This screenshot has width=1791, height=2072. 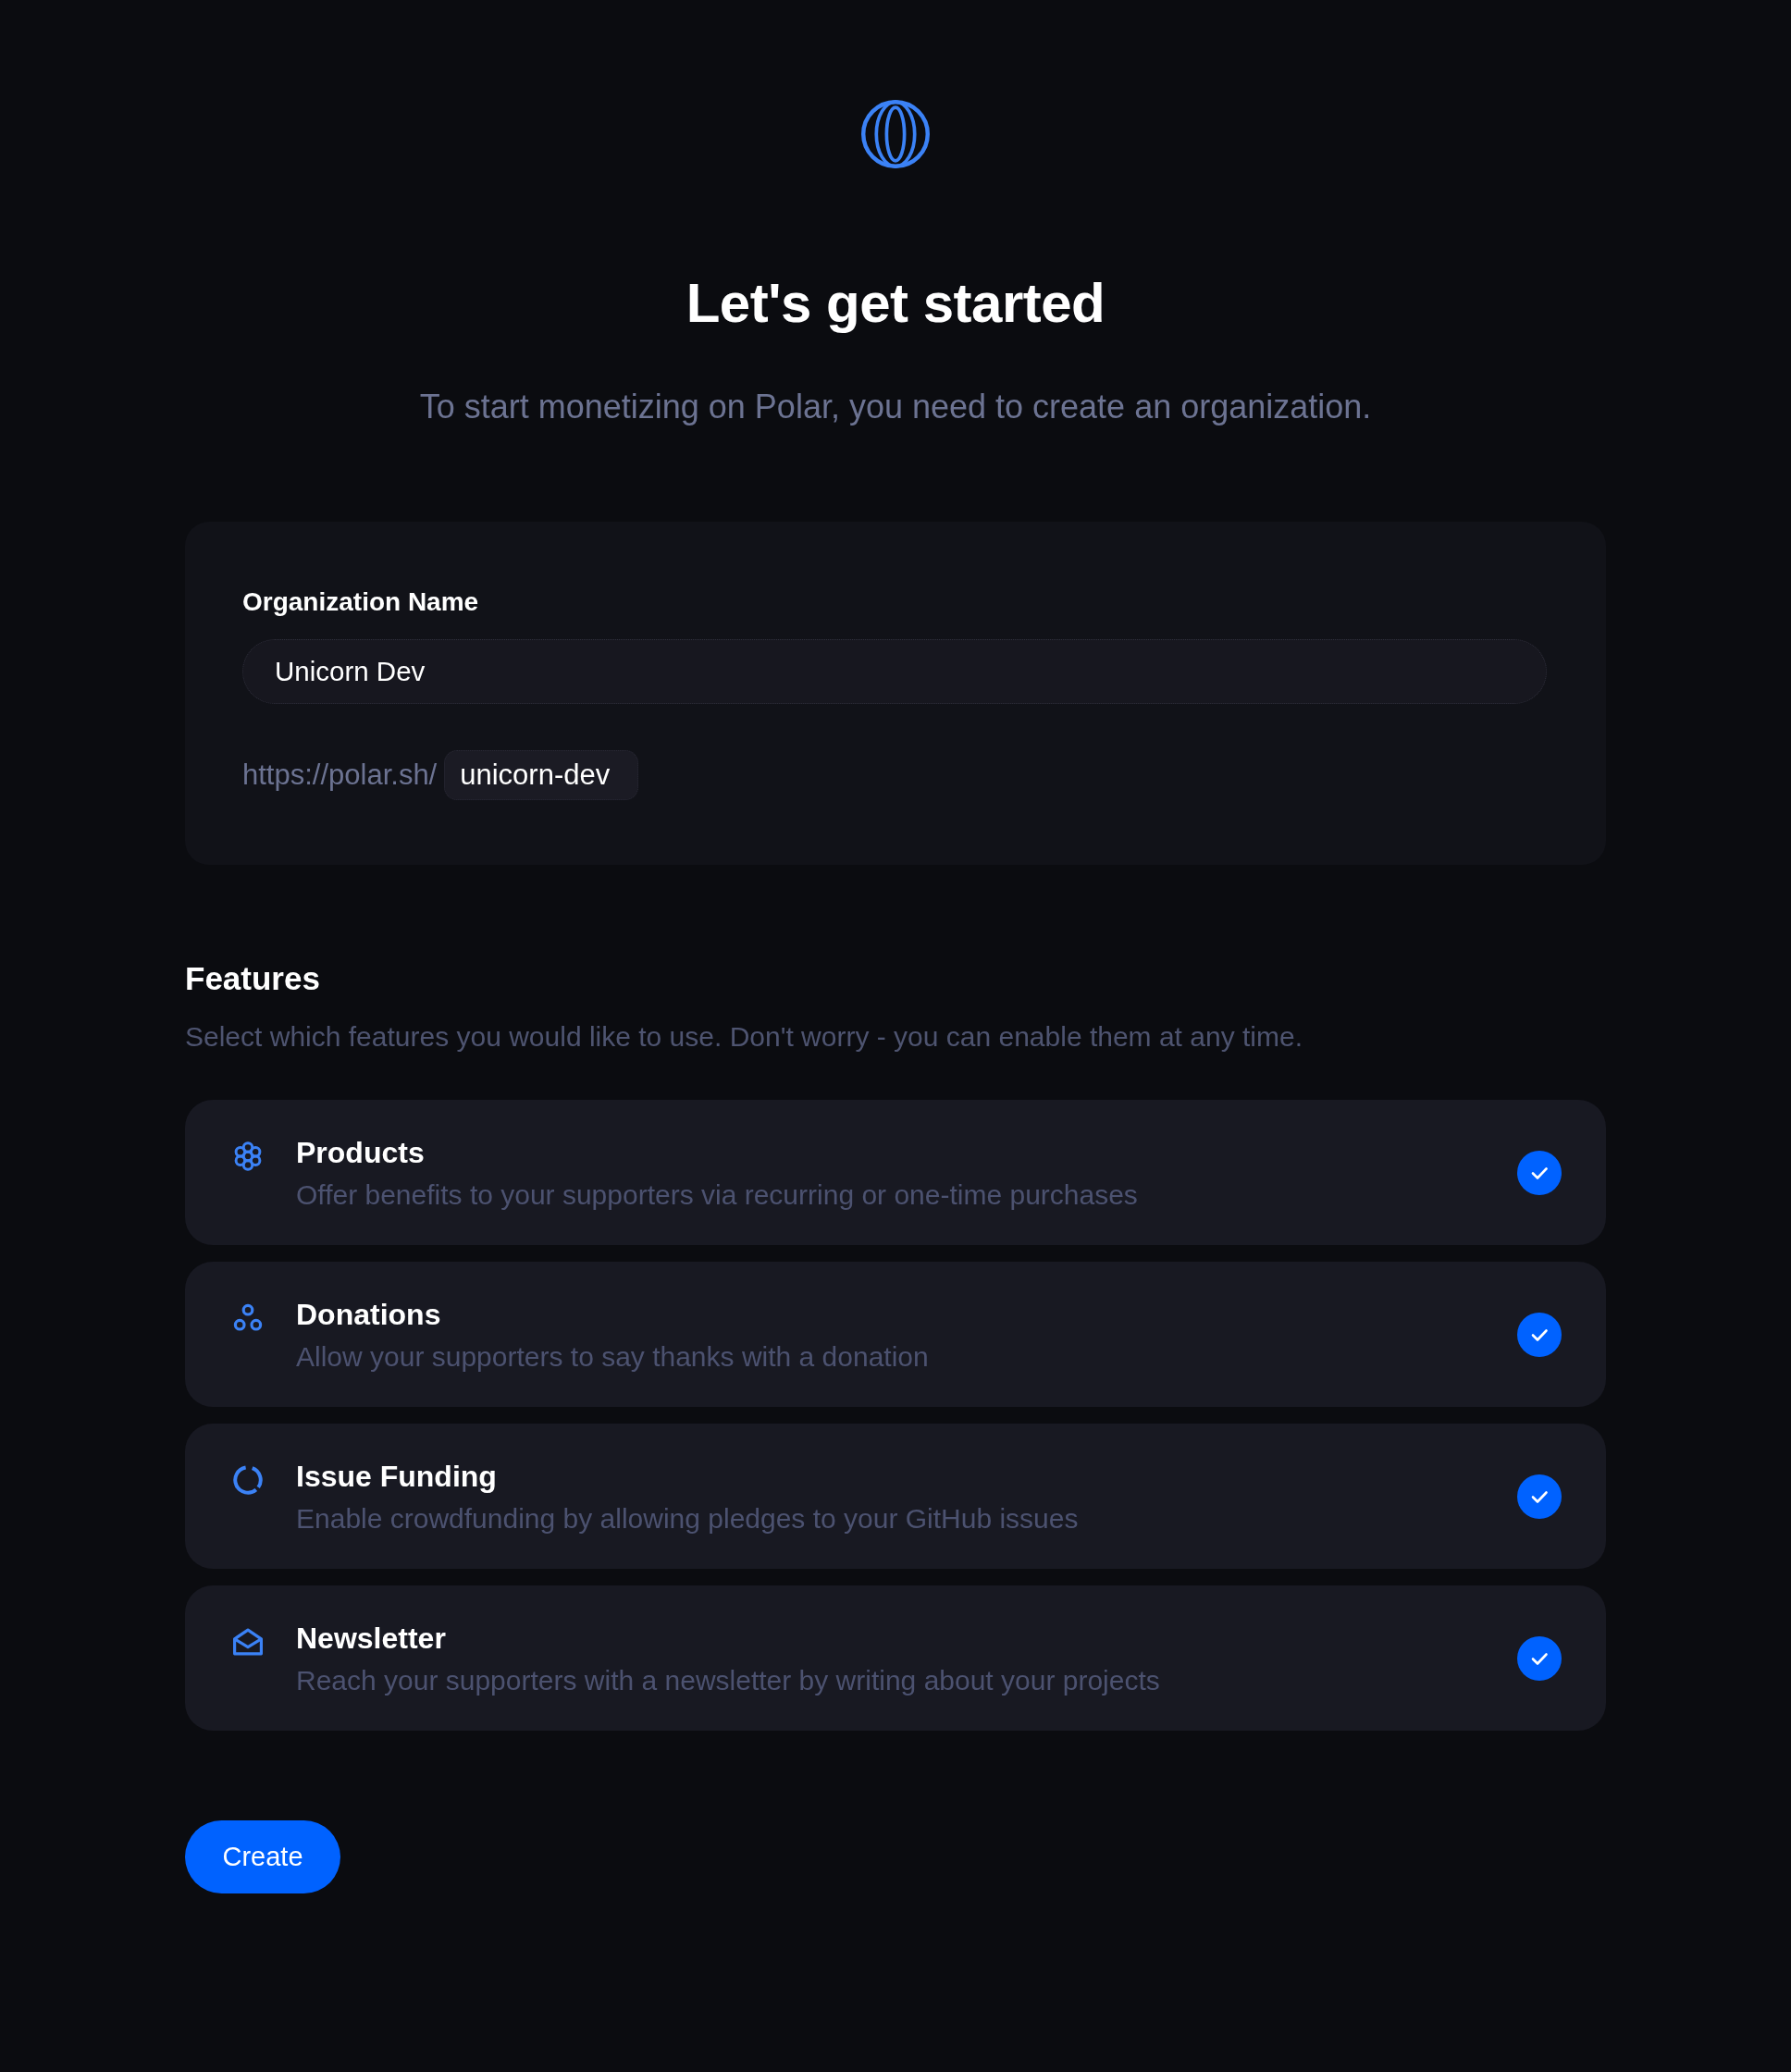 What do you see at coordinates (541, 775) in the screenshot?
I see `slug-field: unicorn-dev` at bounding box center [541, 775].